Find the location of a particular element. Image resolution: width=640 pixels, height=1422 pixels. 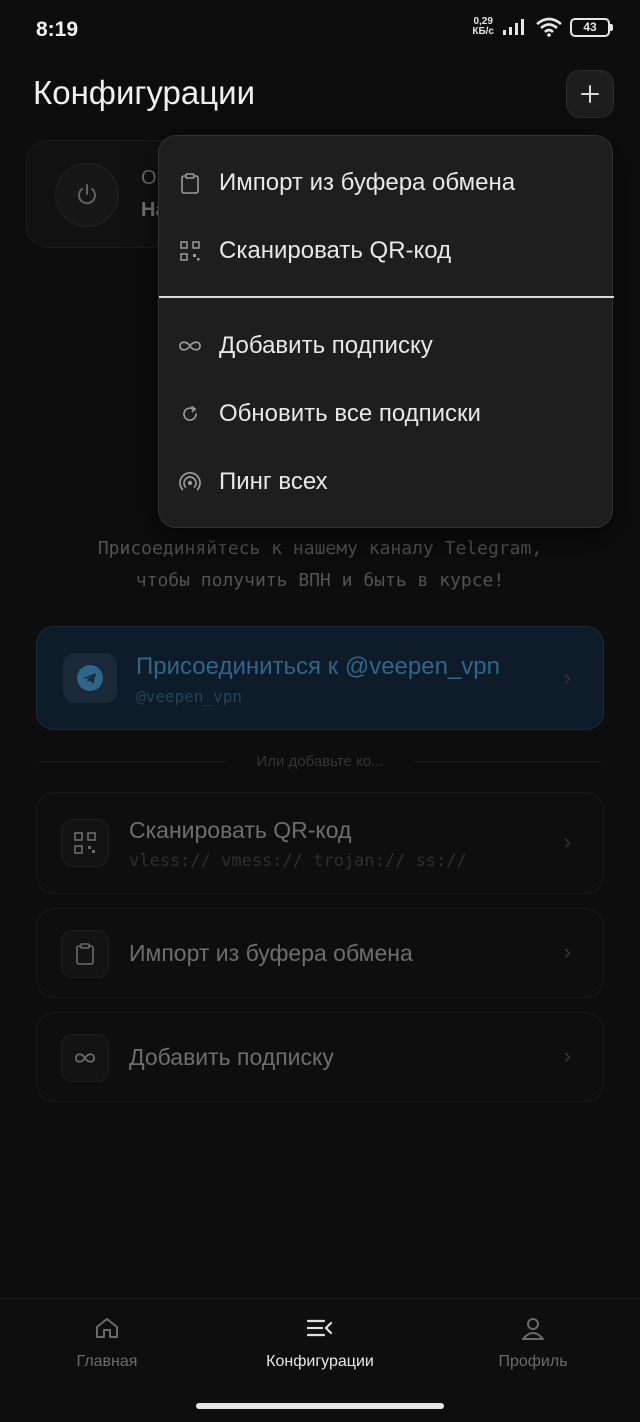

add-button is located at coordinates (590, 94).